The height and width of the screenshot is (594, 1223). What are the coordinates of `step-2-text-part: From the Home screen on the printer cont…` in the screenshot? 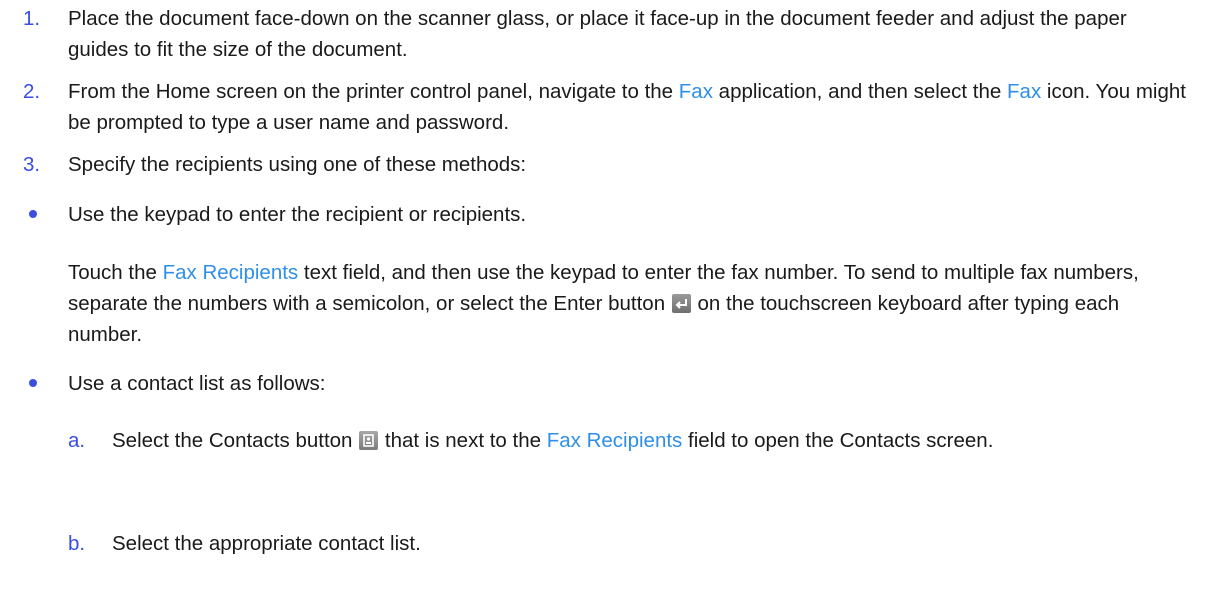 It's located at (373, 91).